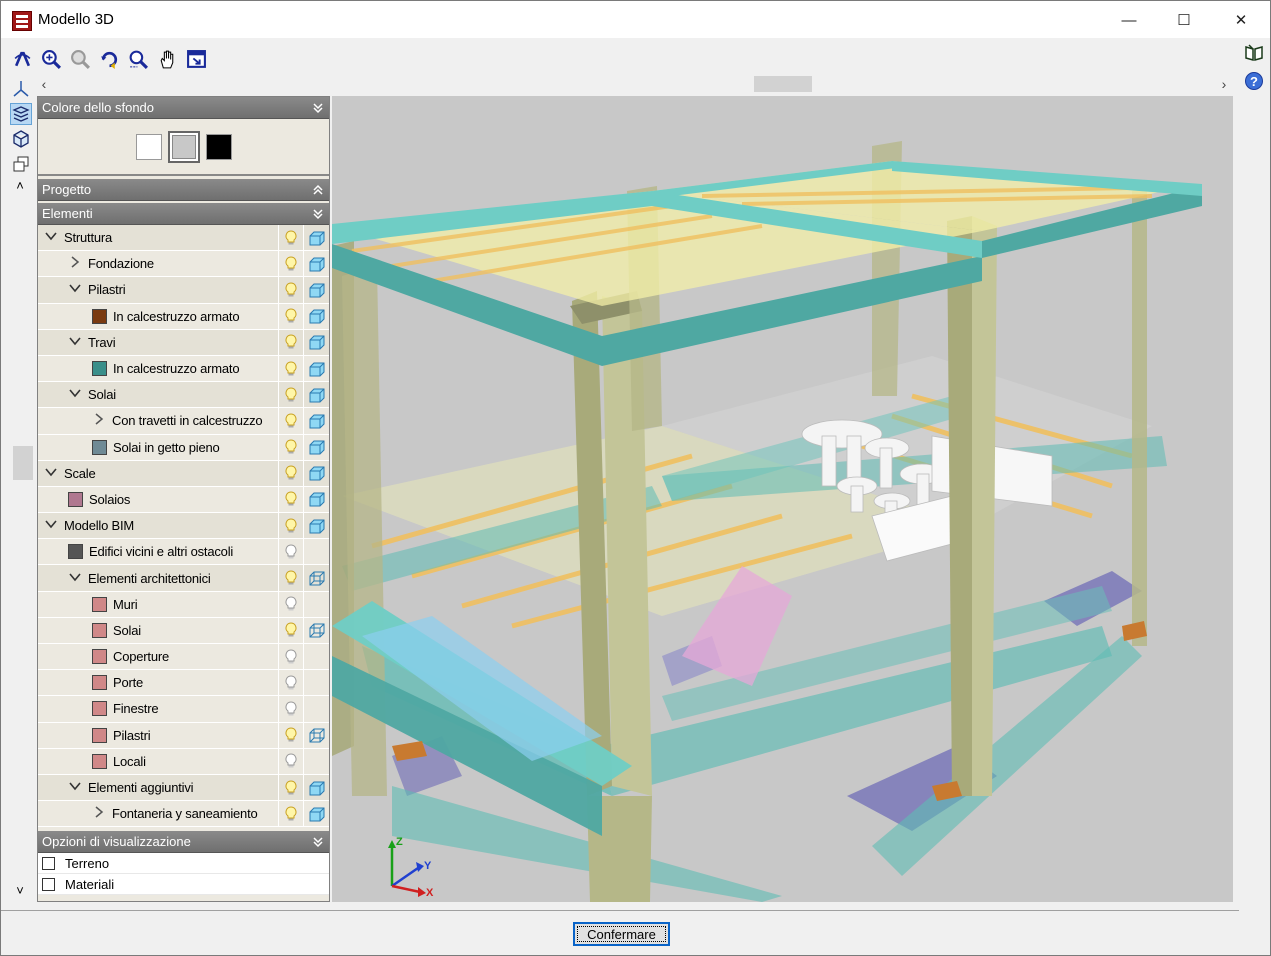 Image resolution: width=1271 pixels, height=956 pixels. Describe the element at coordinates (22, 59) in the screenshot. I see `rotate-view-icon` at that location.